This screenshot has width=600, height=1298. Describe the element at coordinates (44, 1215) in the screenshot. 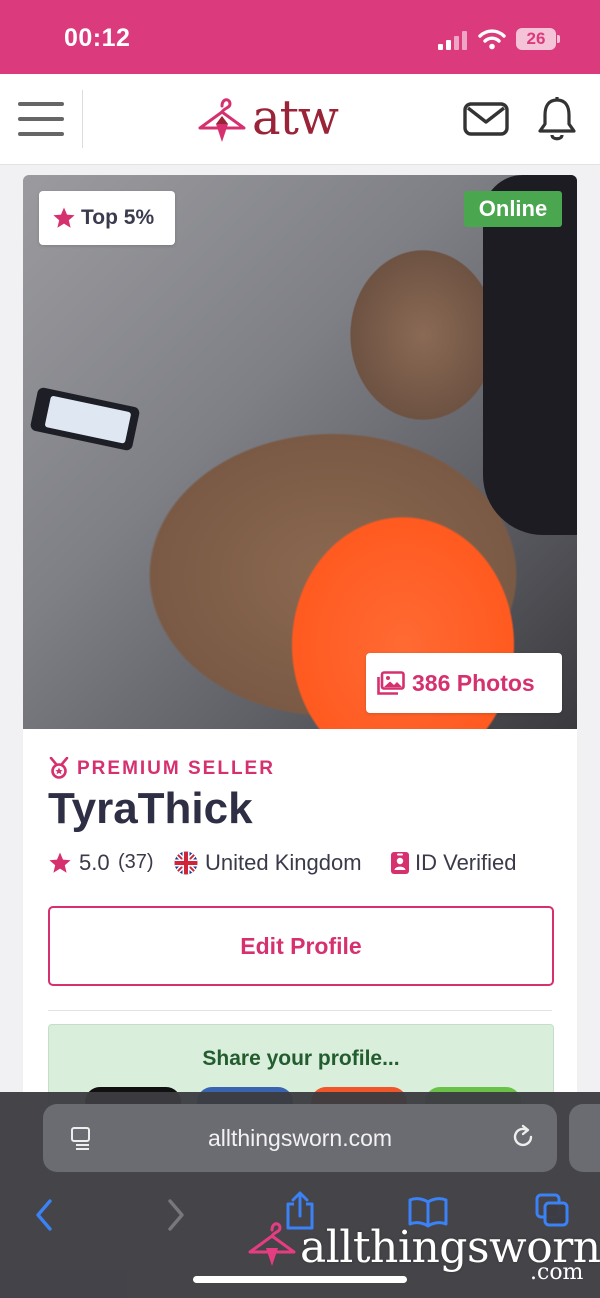

I see `back-icon` at that location.